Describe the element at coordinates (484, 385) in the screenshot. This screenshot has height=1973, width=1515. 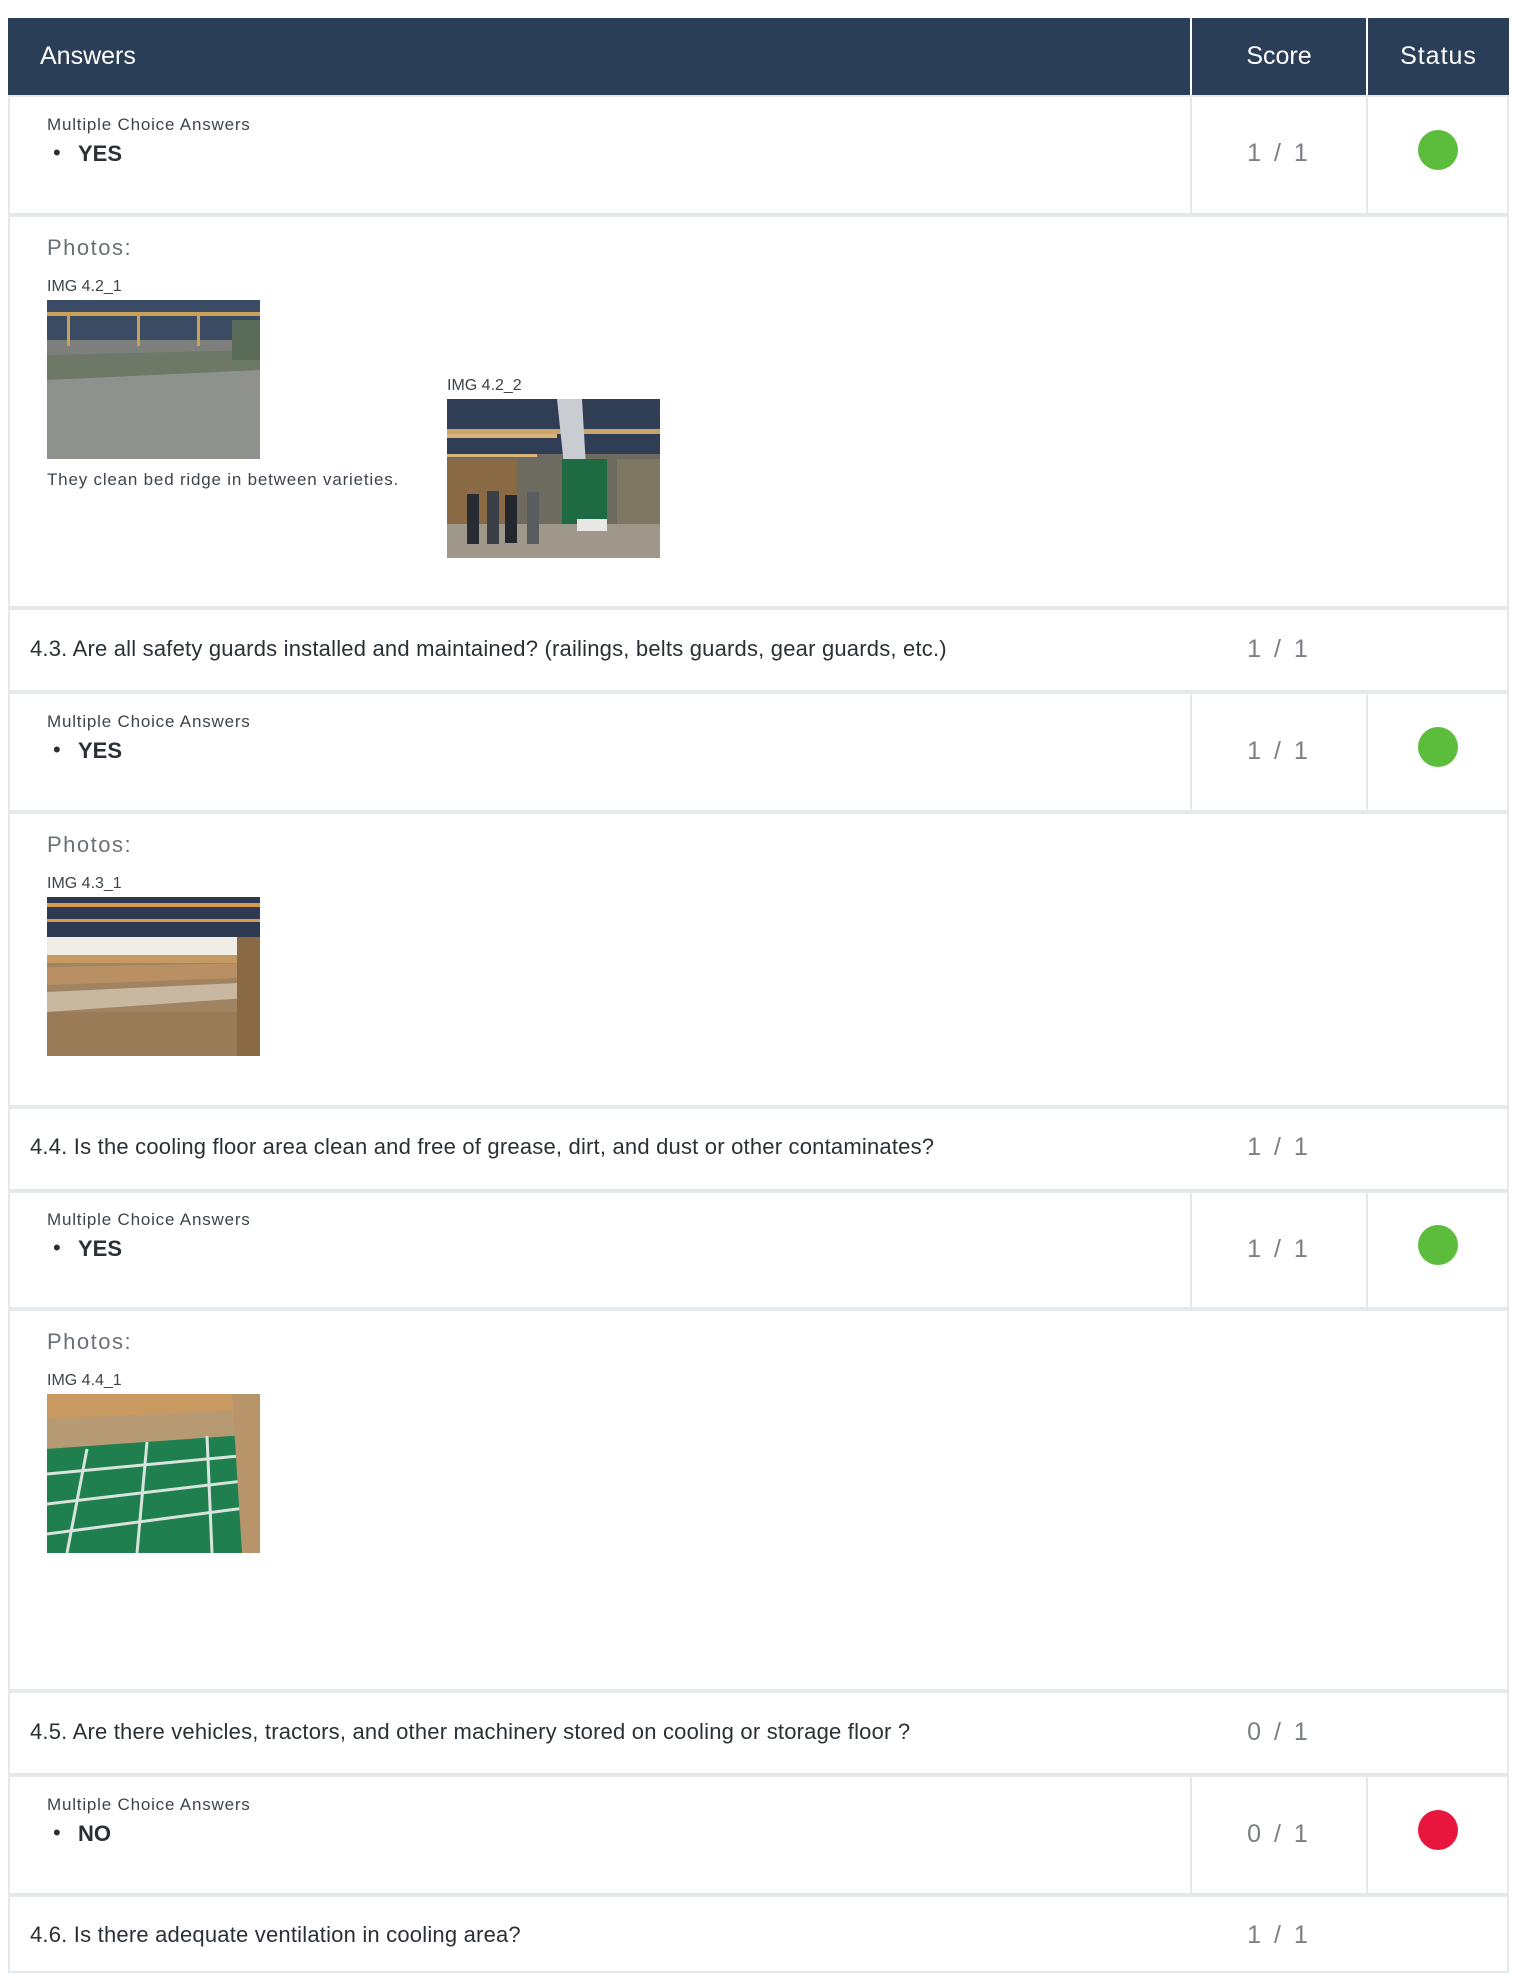
I see `image-label: IMG 4.2_2` at that location.